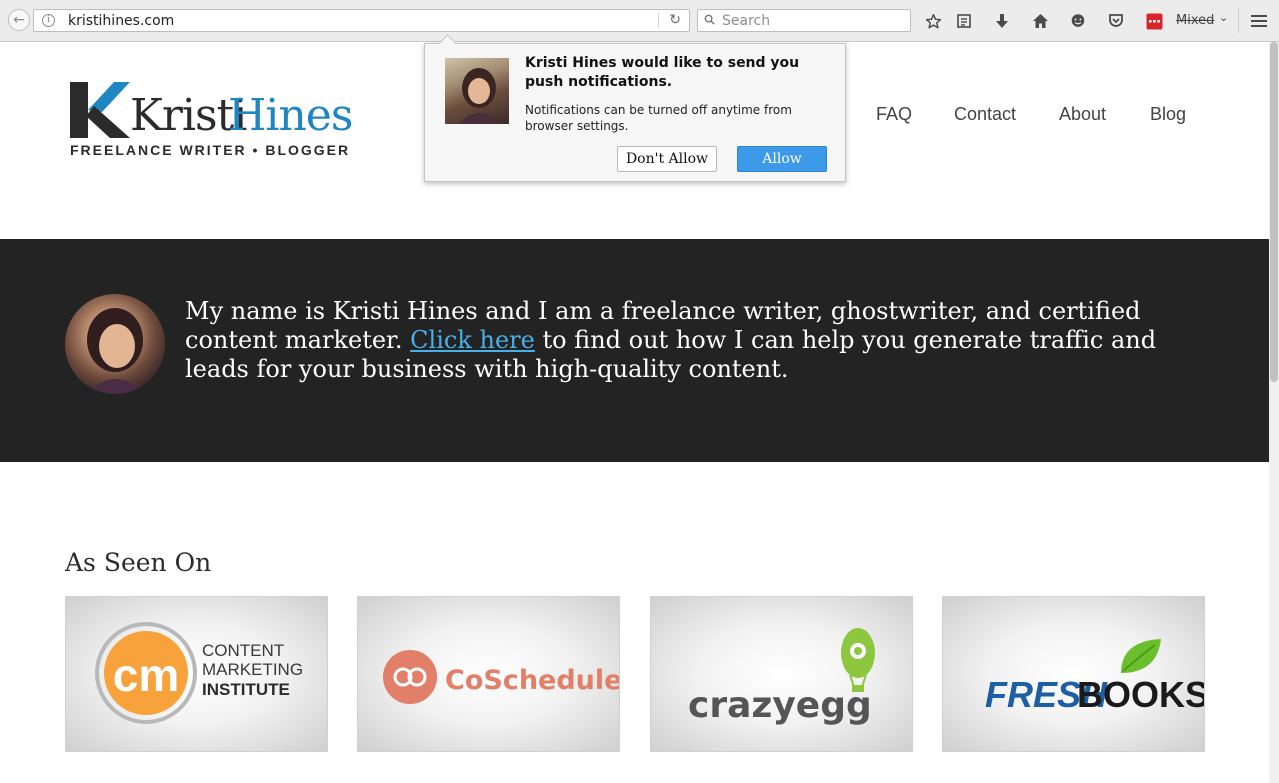 This screenshot has height=783, width=1279. I want to click on site-logo: Kristi Hines FREELANCE WRITER • BLOGGER, so click(218, 118).